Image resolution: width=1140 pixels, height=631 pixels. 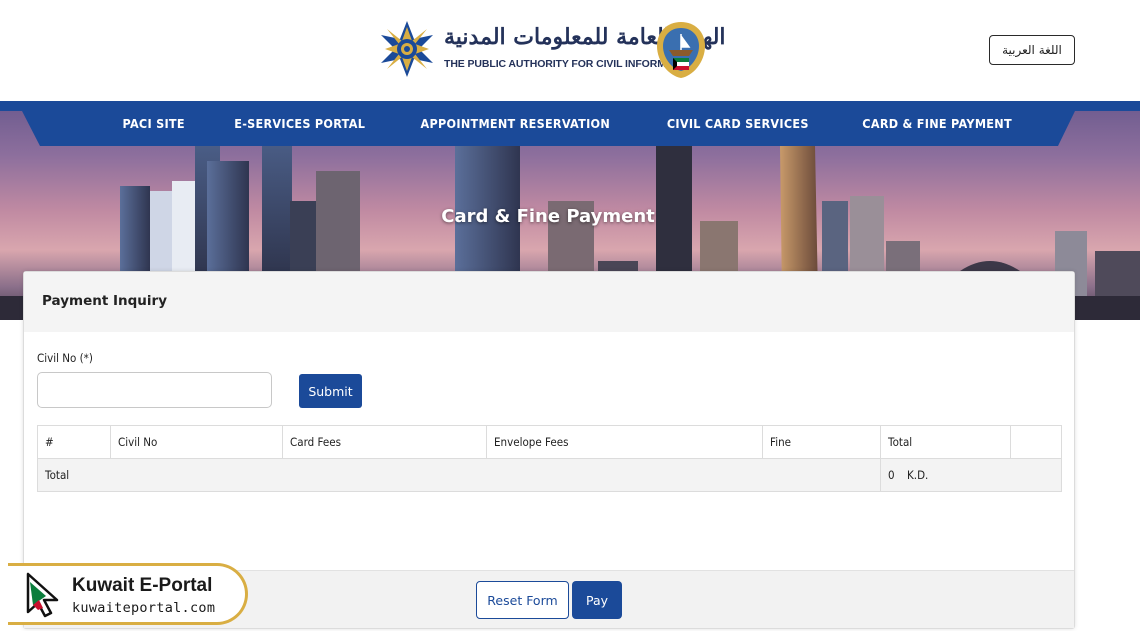 I want to click on cursor-logo-icon, so click(x=42, y=595).